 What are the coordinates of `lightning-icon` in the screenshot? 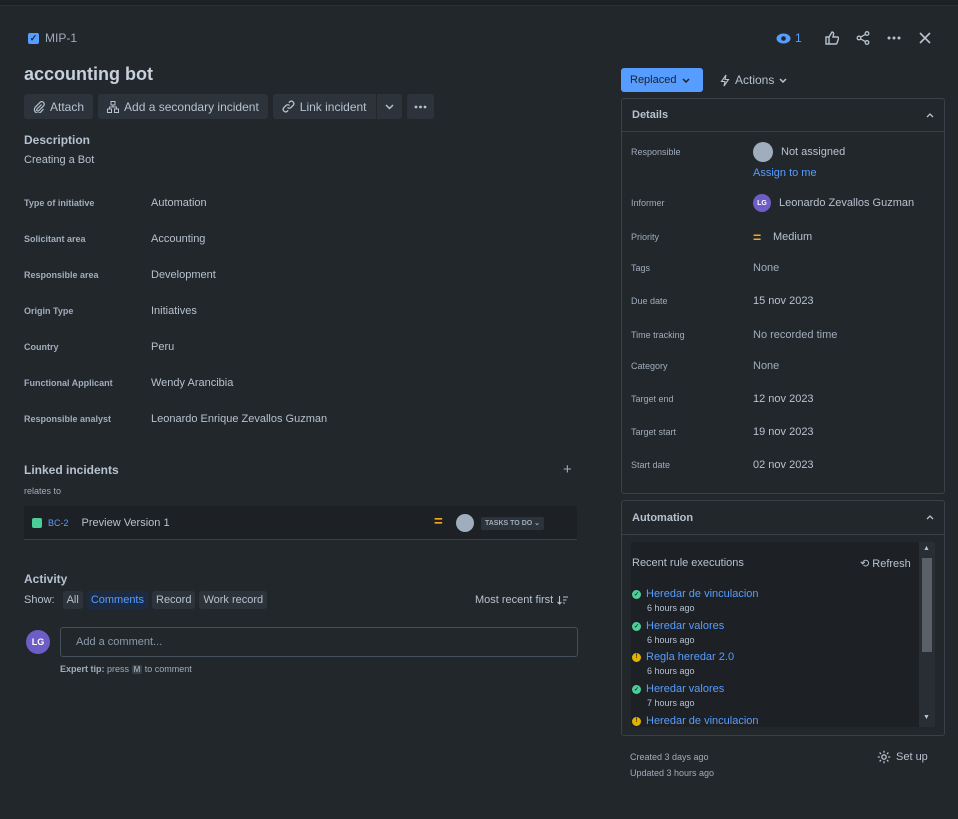 It's located at (725, 80).